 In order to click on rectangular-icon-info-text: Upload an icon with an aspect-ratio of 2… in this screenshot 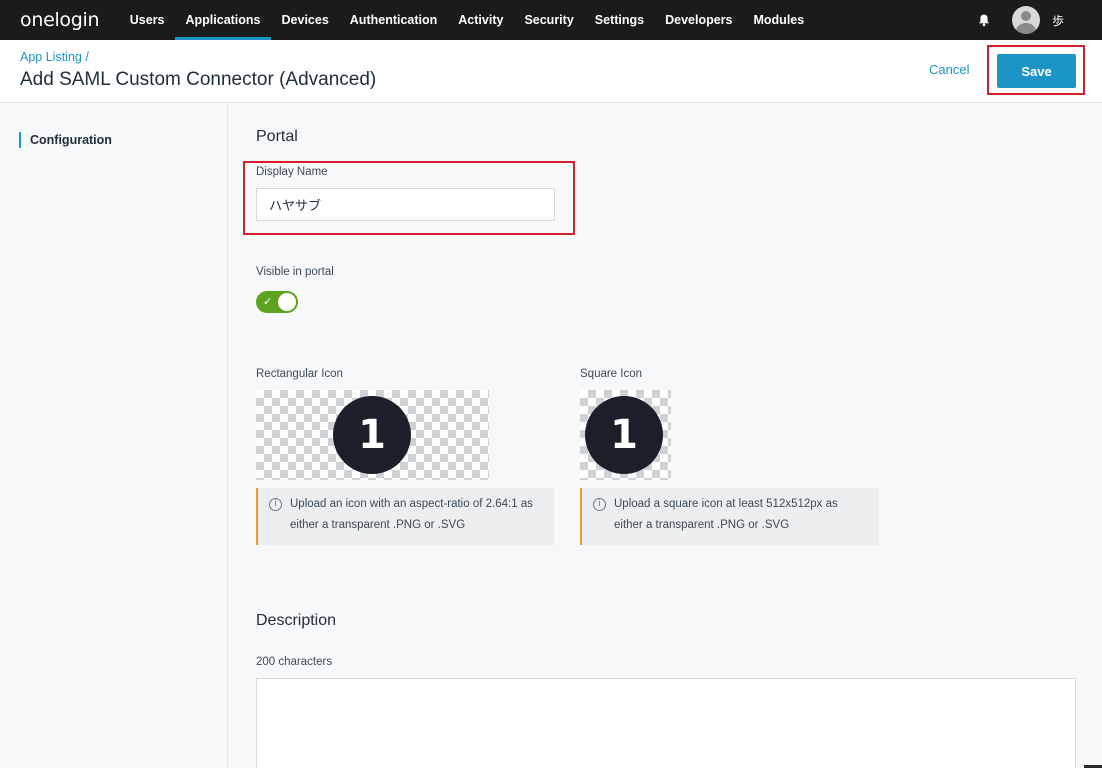, I will do `click(411, 514)`.